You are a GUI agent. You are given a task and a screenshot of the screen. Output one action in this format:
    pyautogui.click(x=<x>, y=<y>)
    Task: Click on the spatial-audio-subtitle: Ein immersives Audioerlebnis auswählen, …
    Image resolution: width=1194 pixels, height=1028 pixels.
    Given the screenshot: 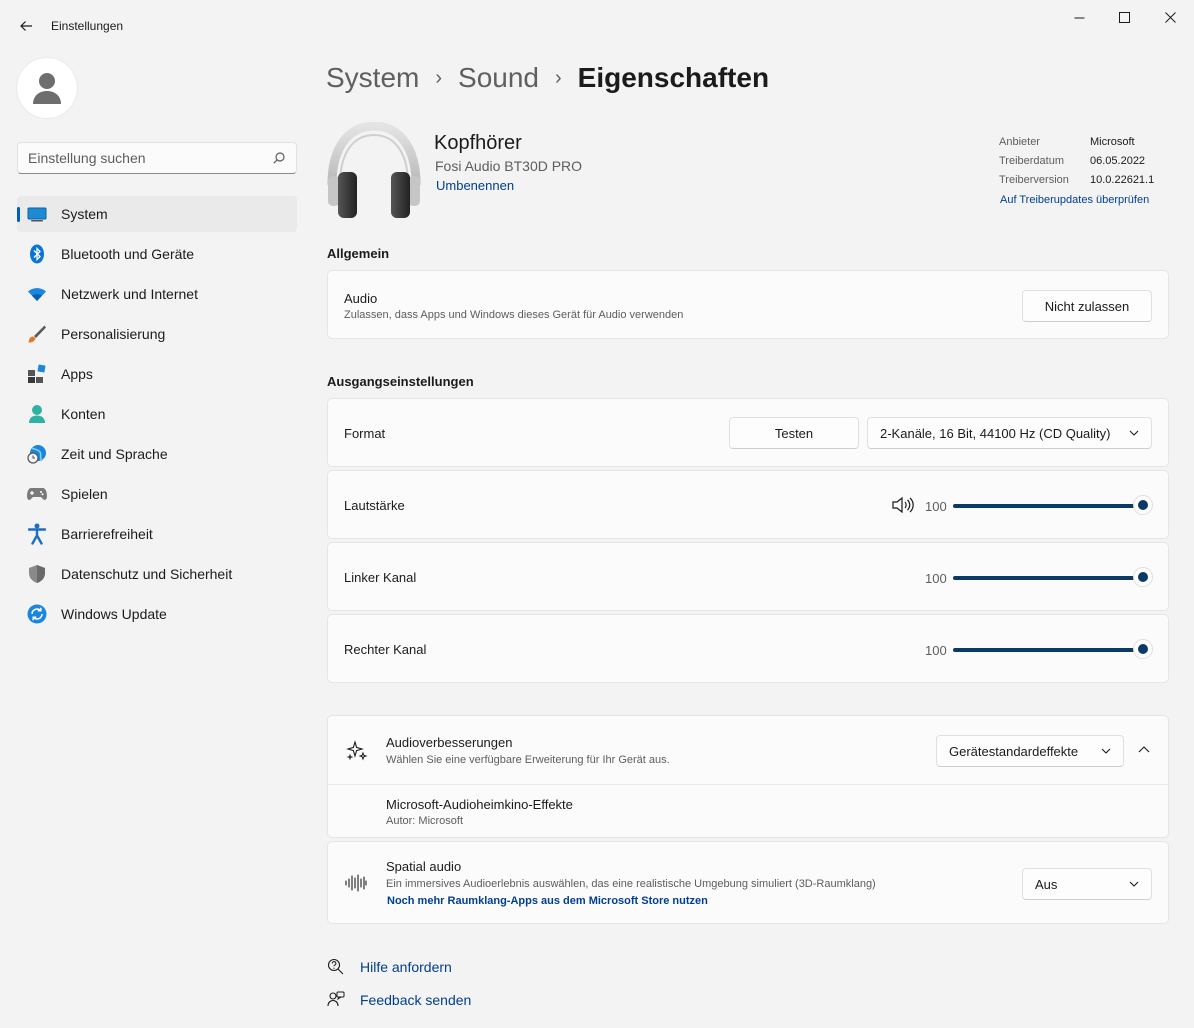 What is the action you would take?
    pyautogui.click(x=631, y=884)
    